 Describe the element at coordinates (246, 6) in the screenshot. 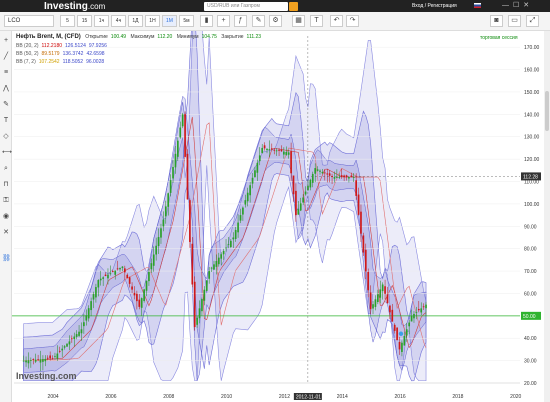

I see `search-input: USD/RUB или Газпром` at that location.